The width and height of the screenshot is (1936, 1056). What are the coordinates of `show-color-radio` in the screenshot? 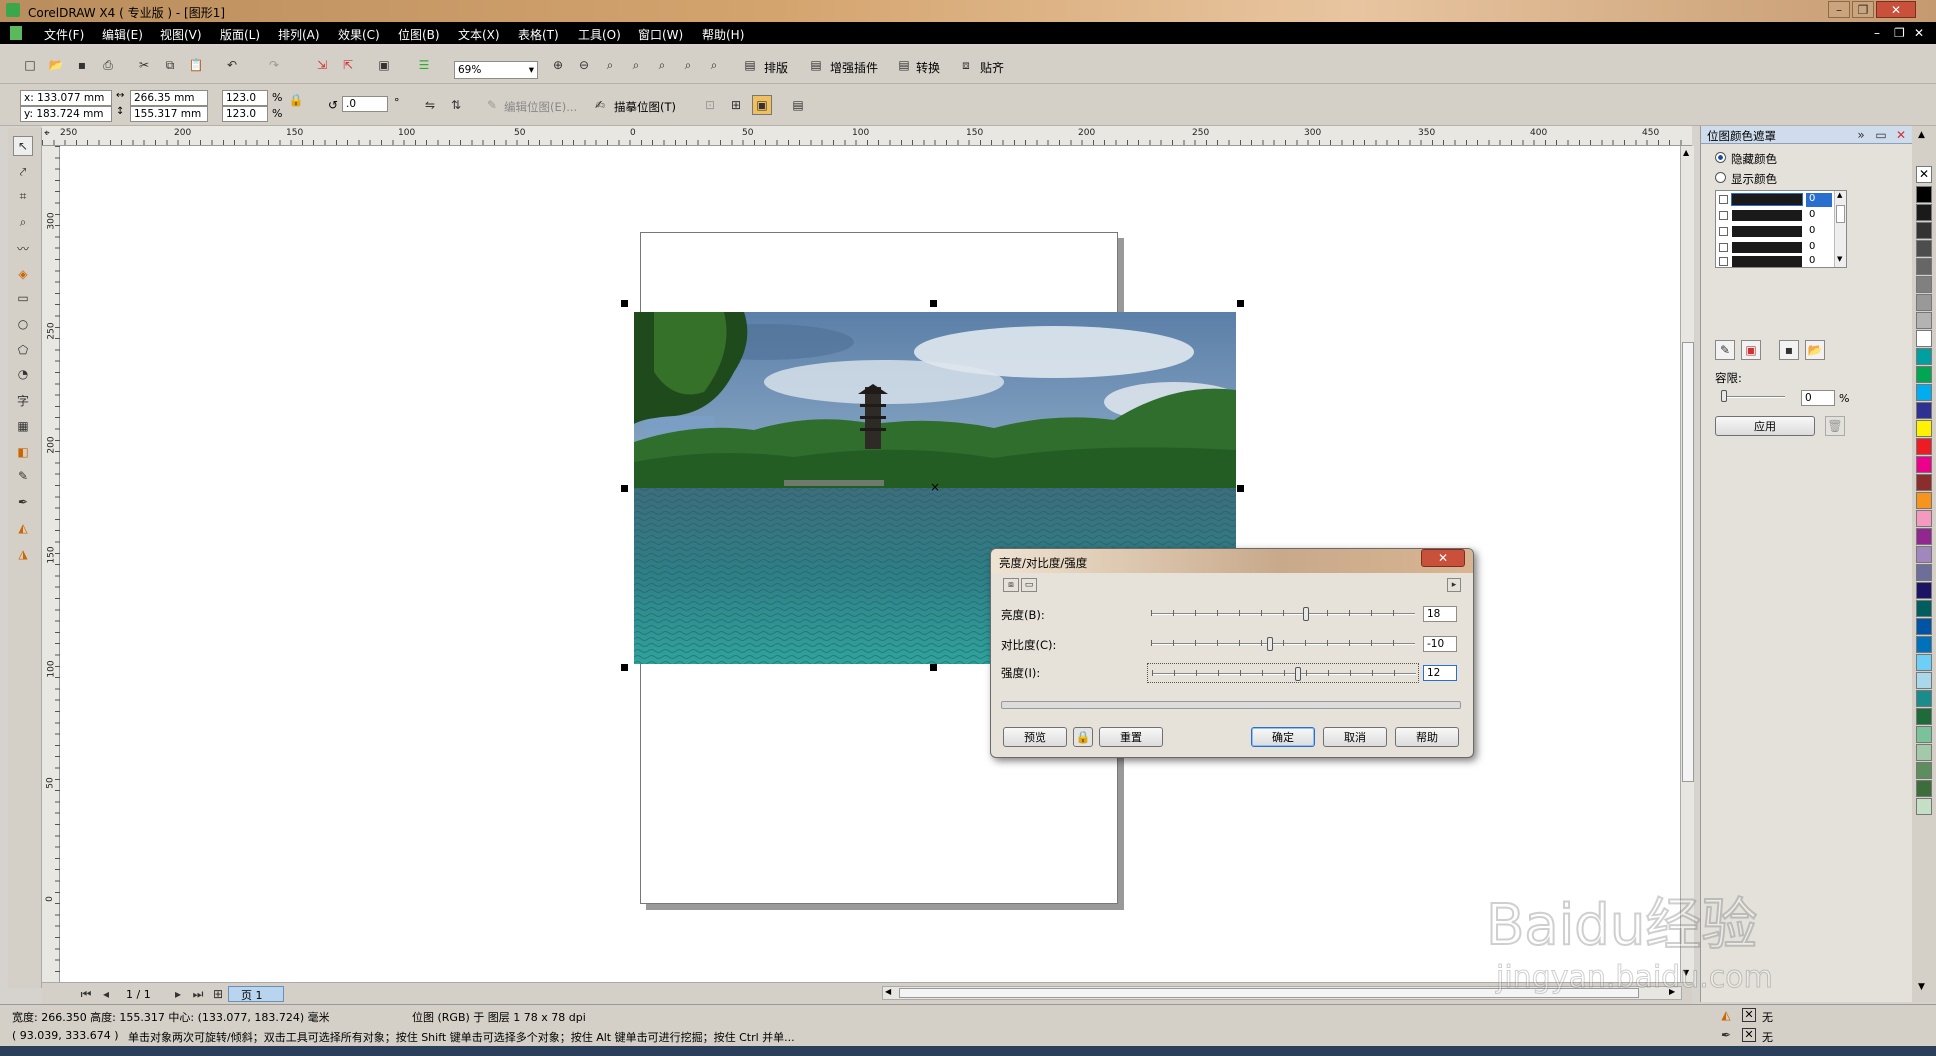 It's located at (1720, 177).